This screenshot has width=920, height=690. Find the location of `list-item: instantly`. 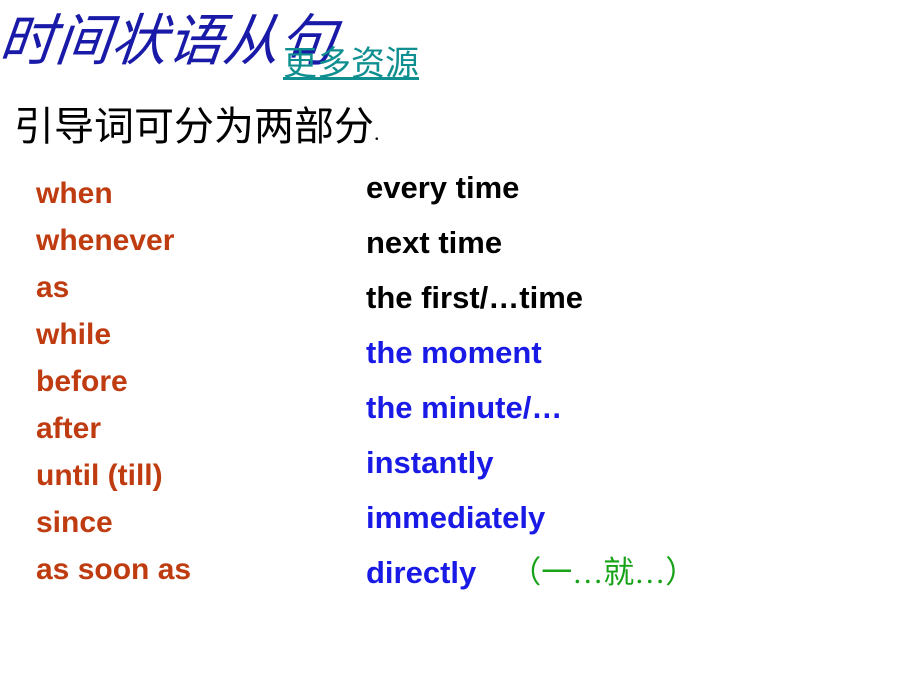

list-item: instantly is located at coordinates (430, 462).